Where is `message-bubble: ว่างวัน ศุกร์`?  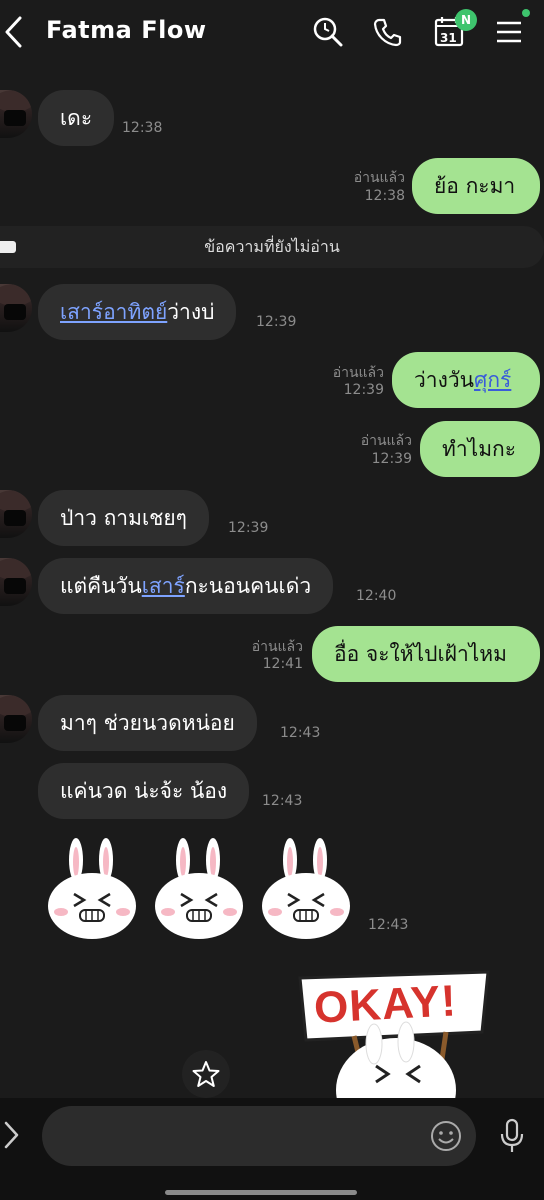
message-bubble: ว่างวัน ศุกร์ is located at coordinates (466, 380).